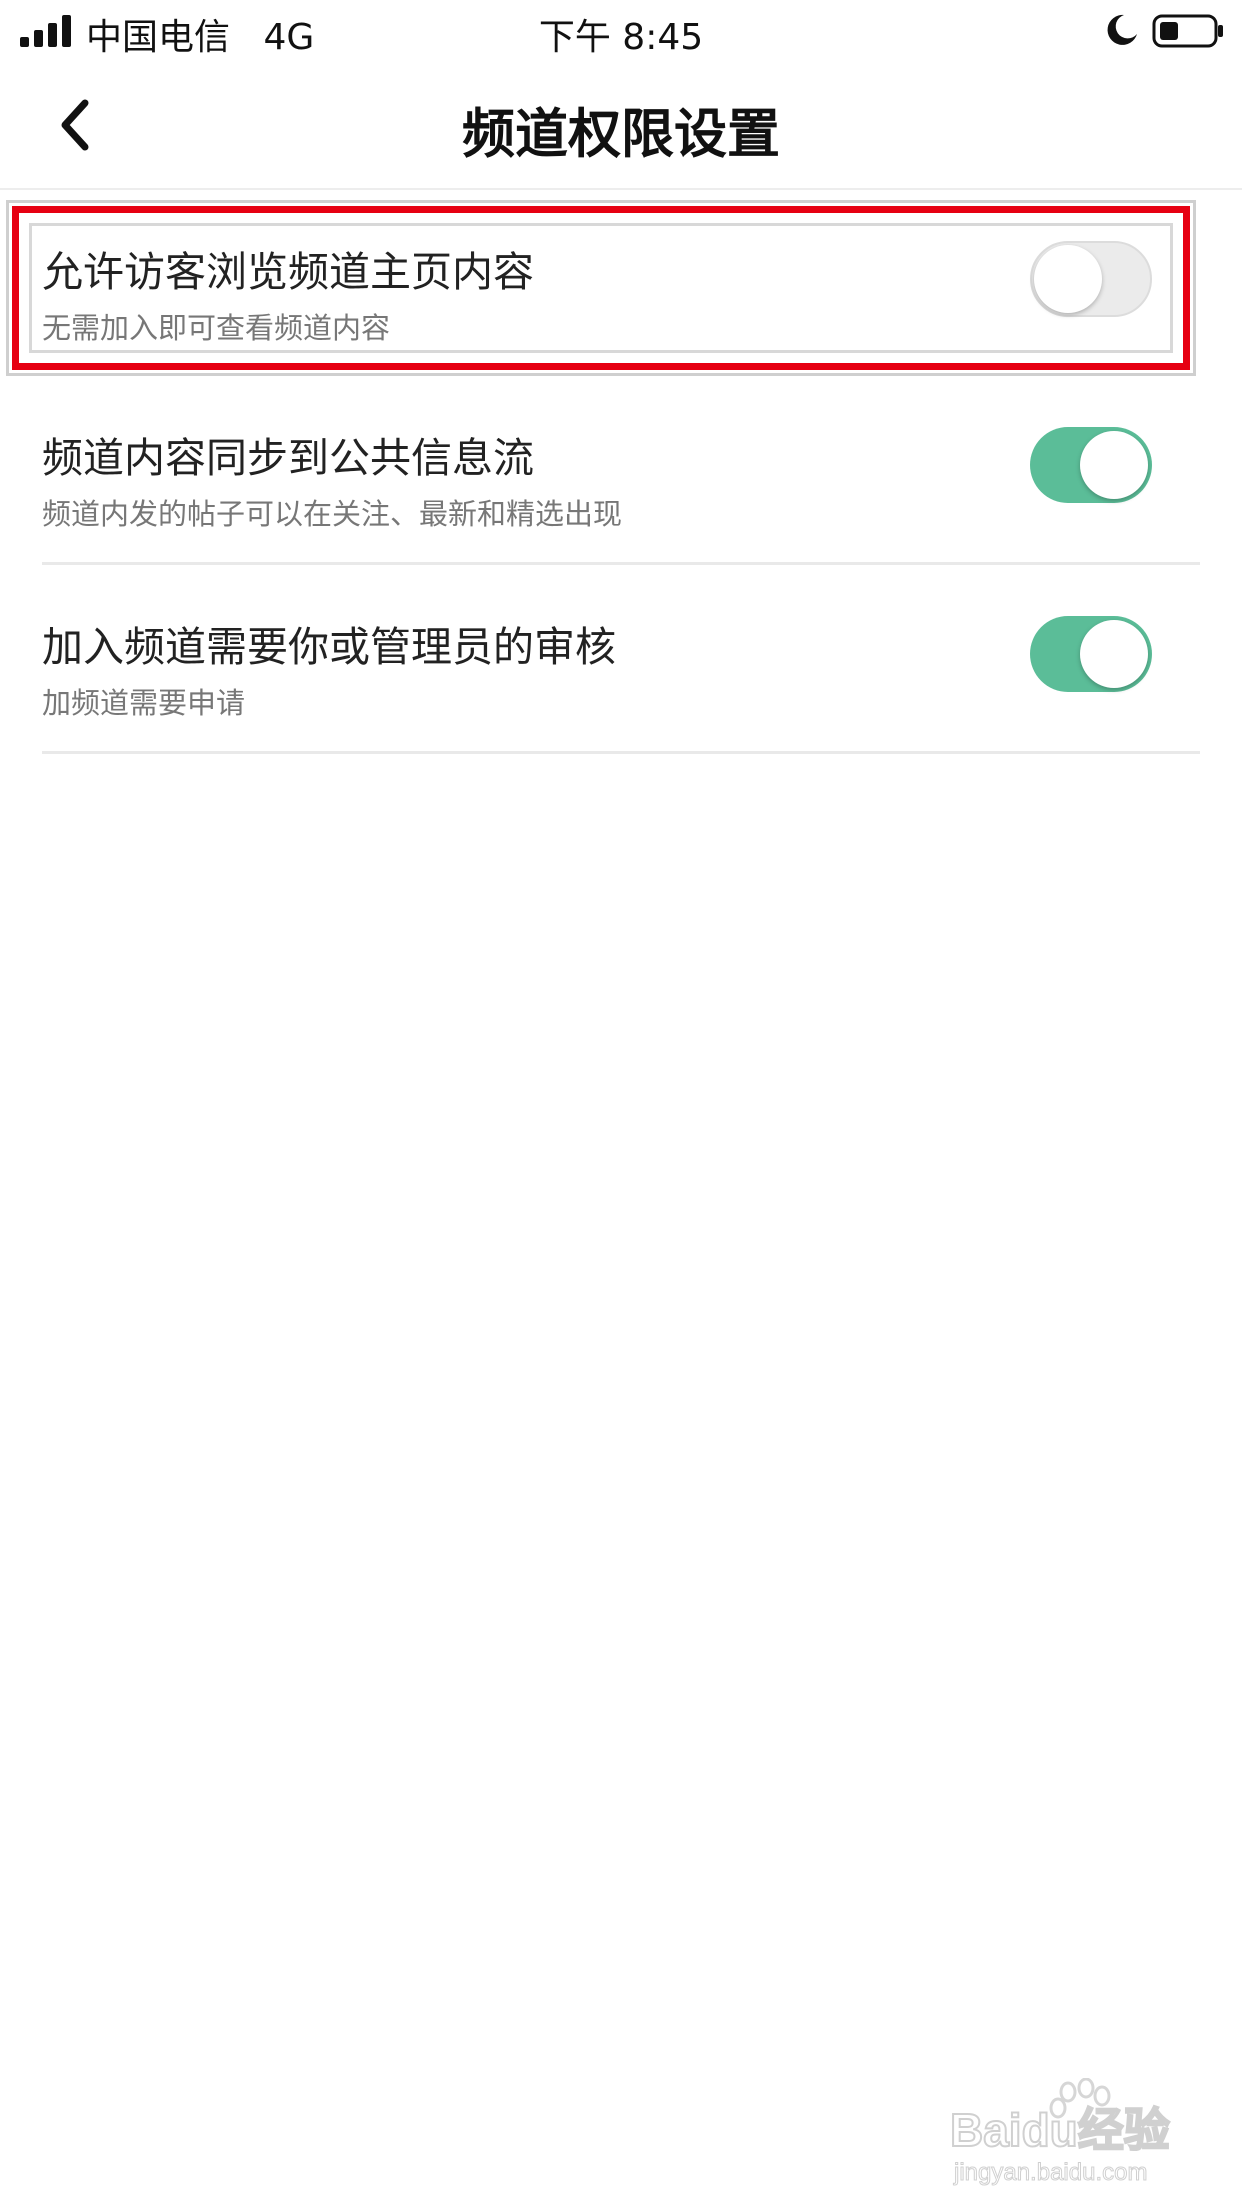 Image resolution: width=1242 pixels, height=2208 pixels. Describe the element at coordinates (216, 328) in the screenshot. I see `setting-subtitle: 无需加入即可查看频道内容` at that location.